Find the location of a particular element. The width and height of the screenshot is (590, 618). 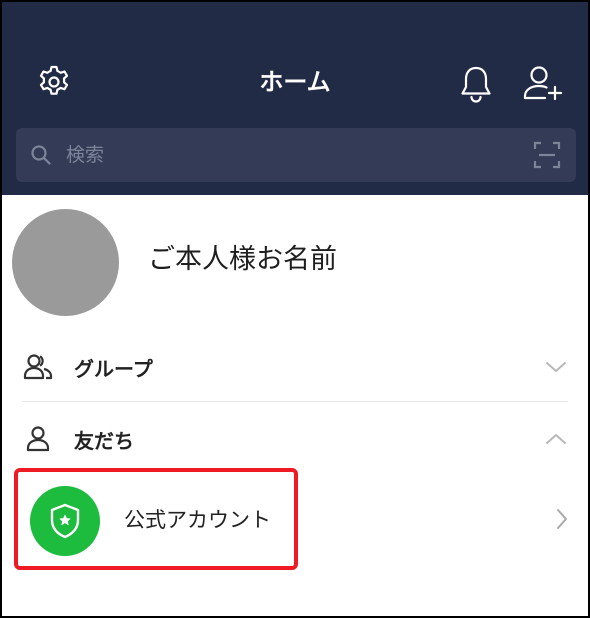

search-bar is located at coordinates (296, 155).